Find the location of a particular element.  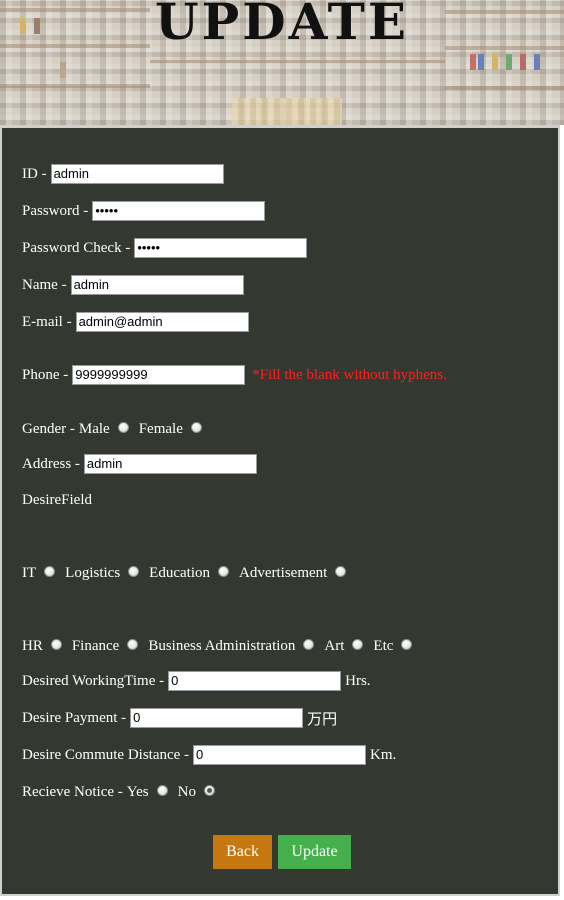

field-art-radio is located at coordinates (358, 644).